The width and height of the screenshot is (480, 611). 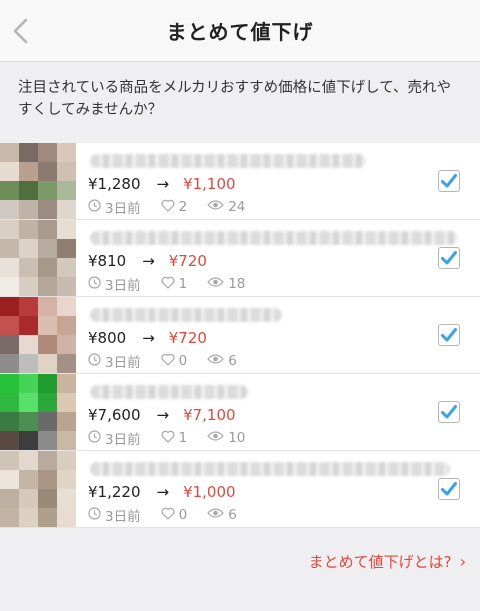 What do you see at coordinates (209, 492) in the screenshot?
I see `new-price: ¥1,000` at bounding box center [209, 492].